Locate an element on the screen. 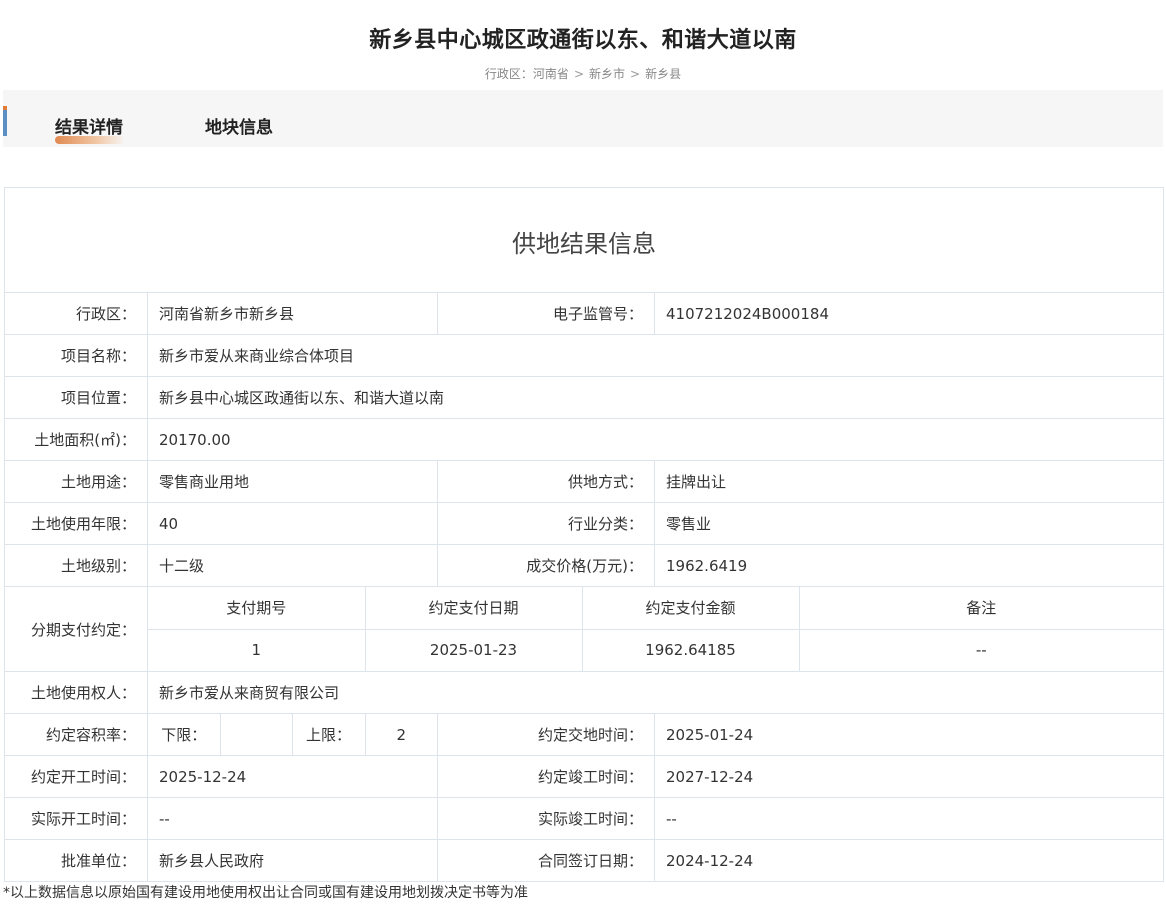 This screenshot has height=905, width=1166. project-location-label: 项目位置： is located at coordinates (76, 397).